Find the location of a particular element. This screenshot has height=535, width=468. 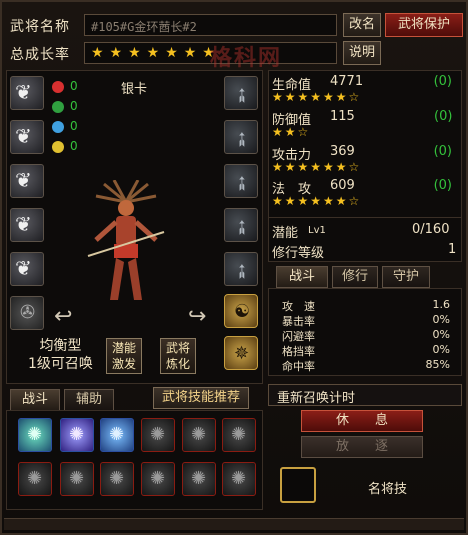

skill-slot-9: ✺ is located at coordinates (117, 479).